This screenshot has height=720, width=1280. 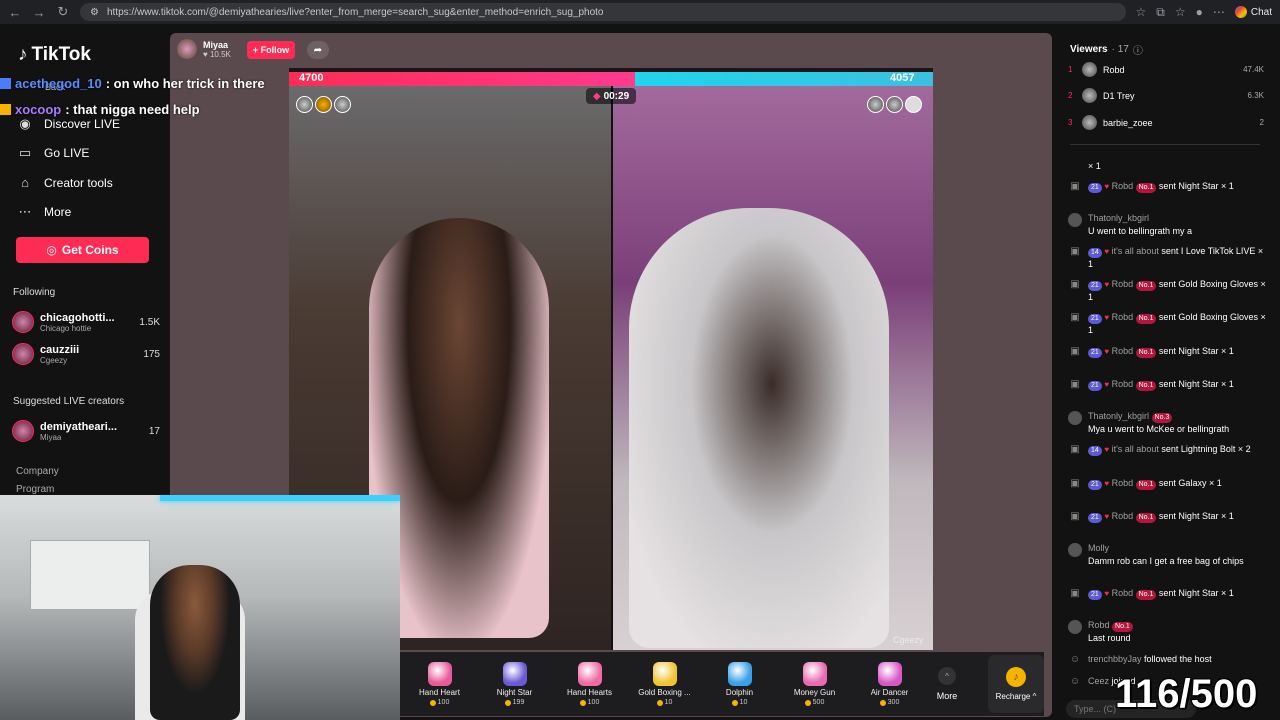 I want to click on bookmark-star-icon: ☆, so click(x=1141, y=12).